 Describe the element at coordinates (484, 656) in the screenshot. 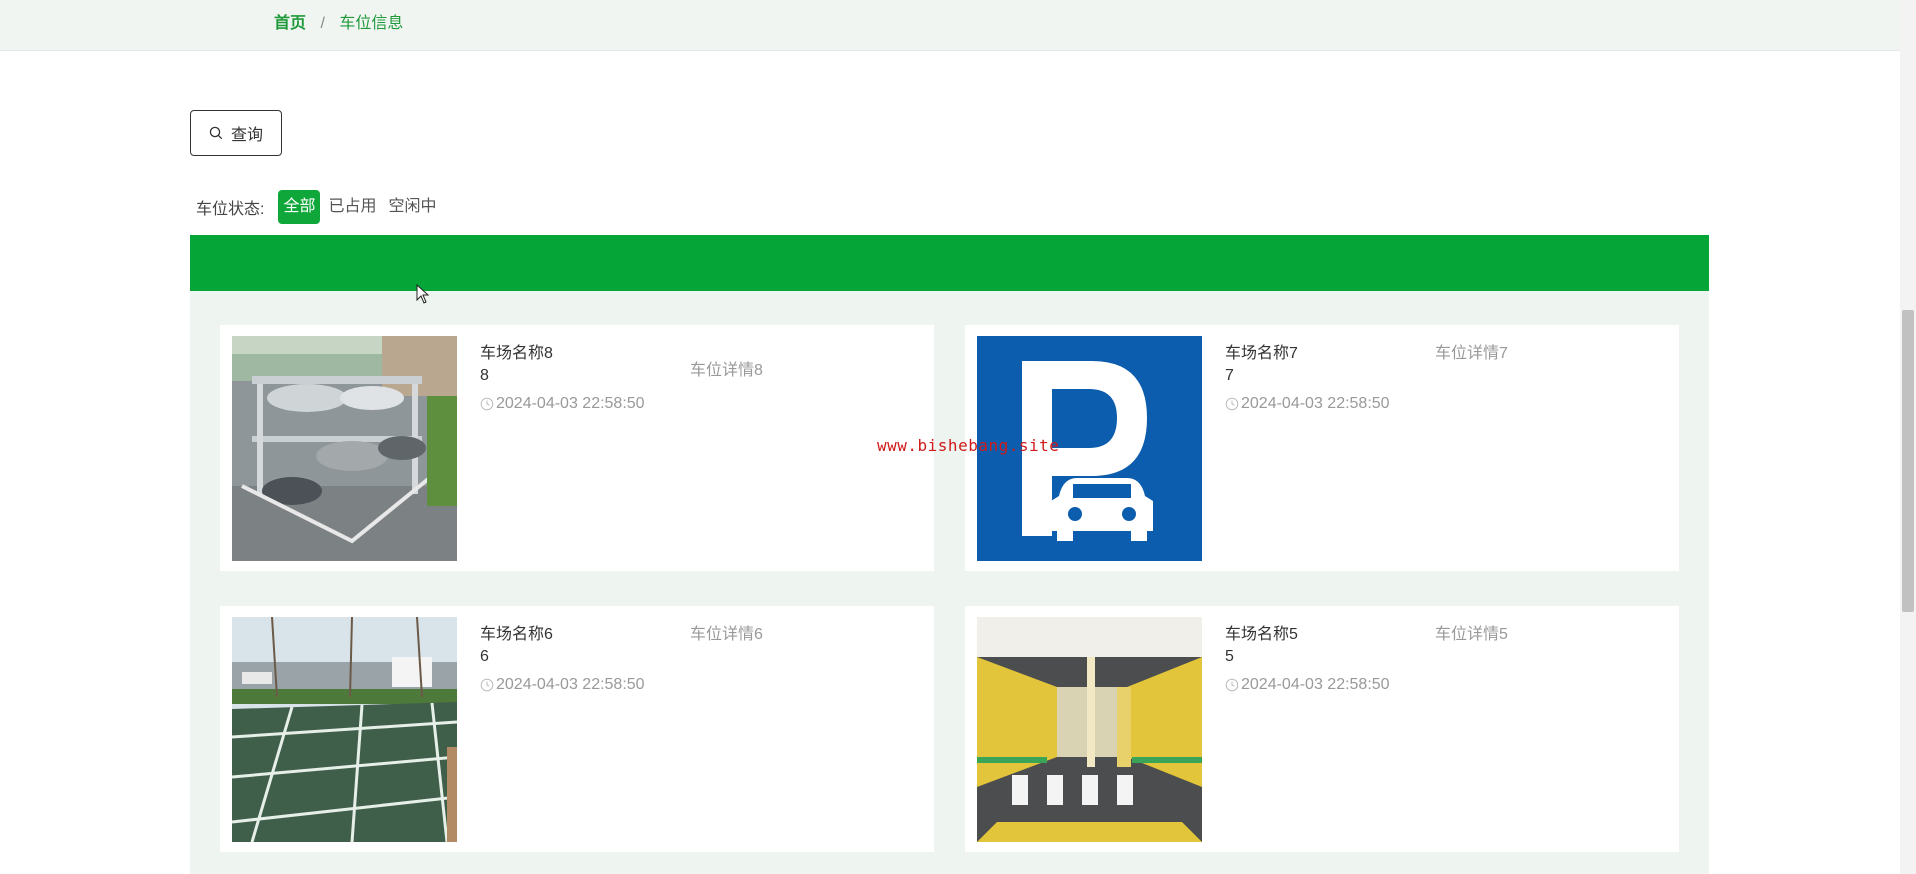

I see `card-number: 6` at that location.